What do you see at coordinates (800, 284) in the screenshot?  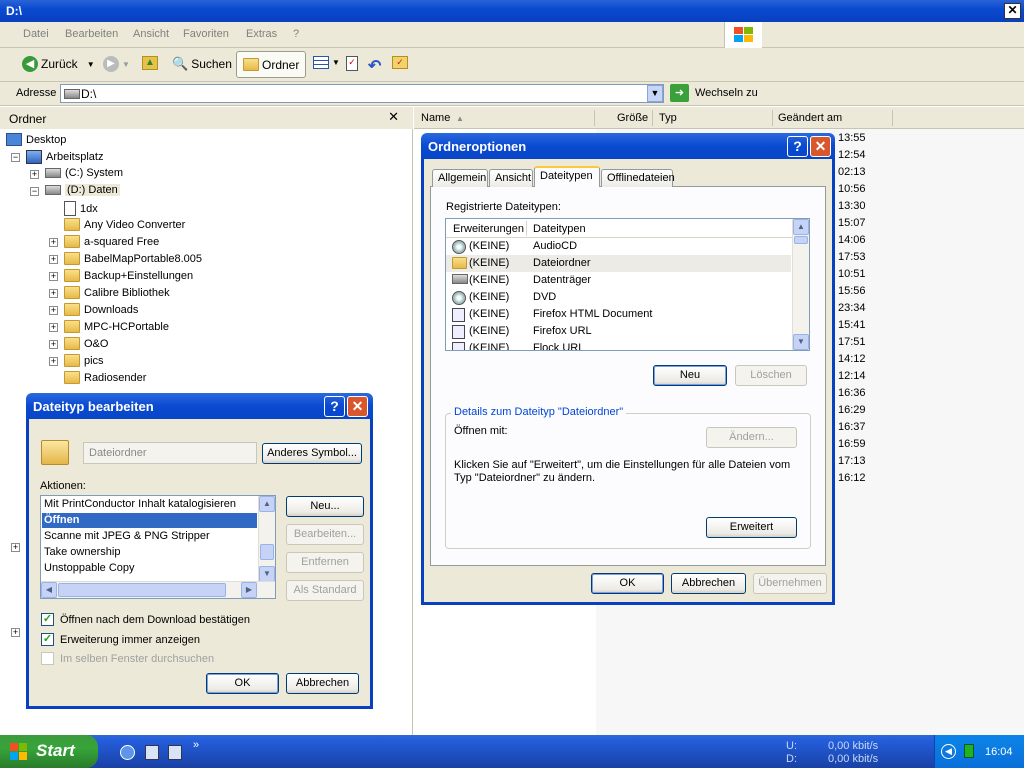 I see `list-scrollbar: ▲ ▼` at bounding box center [800, 284].